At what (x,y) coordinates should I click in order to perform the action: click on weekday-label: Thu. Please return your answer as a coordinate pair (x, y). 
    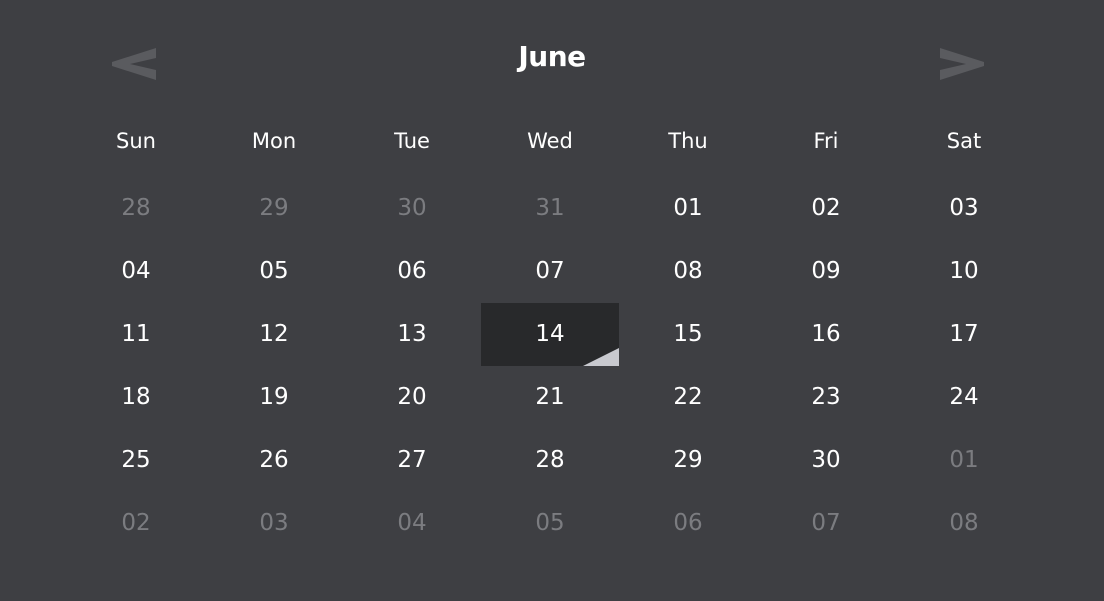
    Looking at the image, I should click on (688, 141).